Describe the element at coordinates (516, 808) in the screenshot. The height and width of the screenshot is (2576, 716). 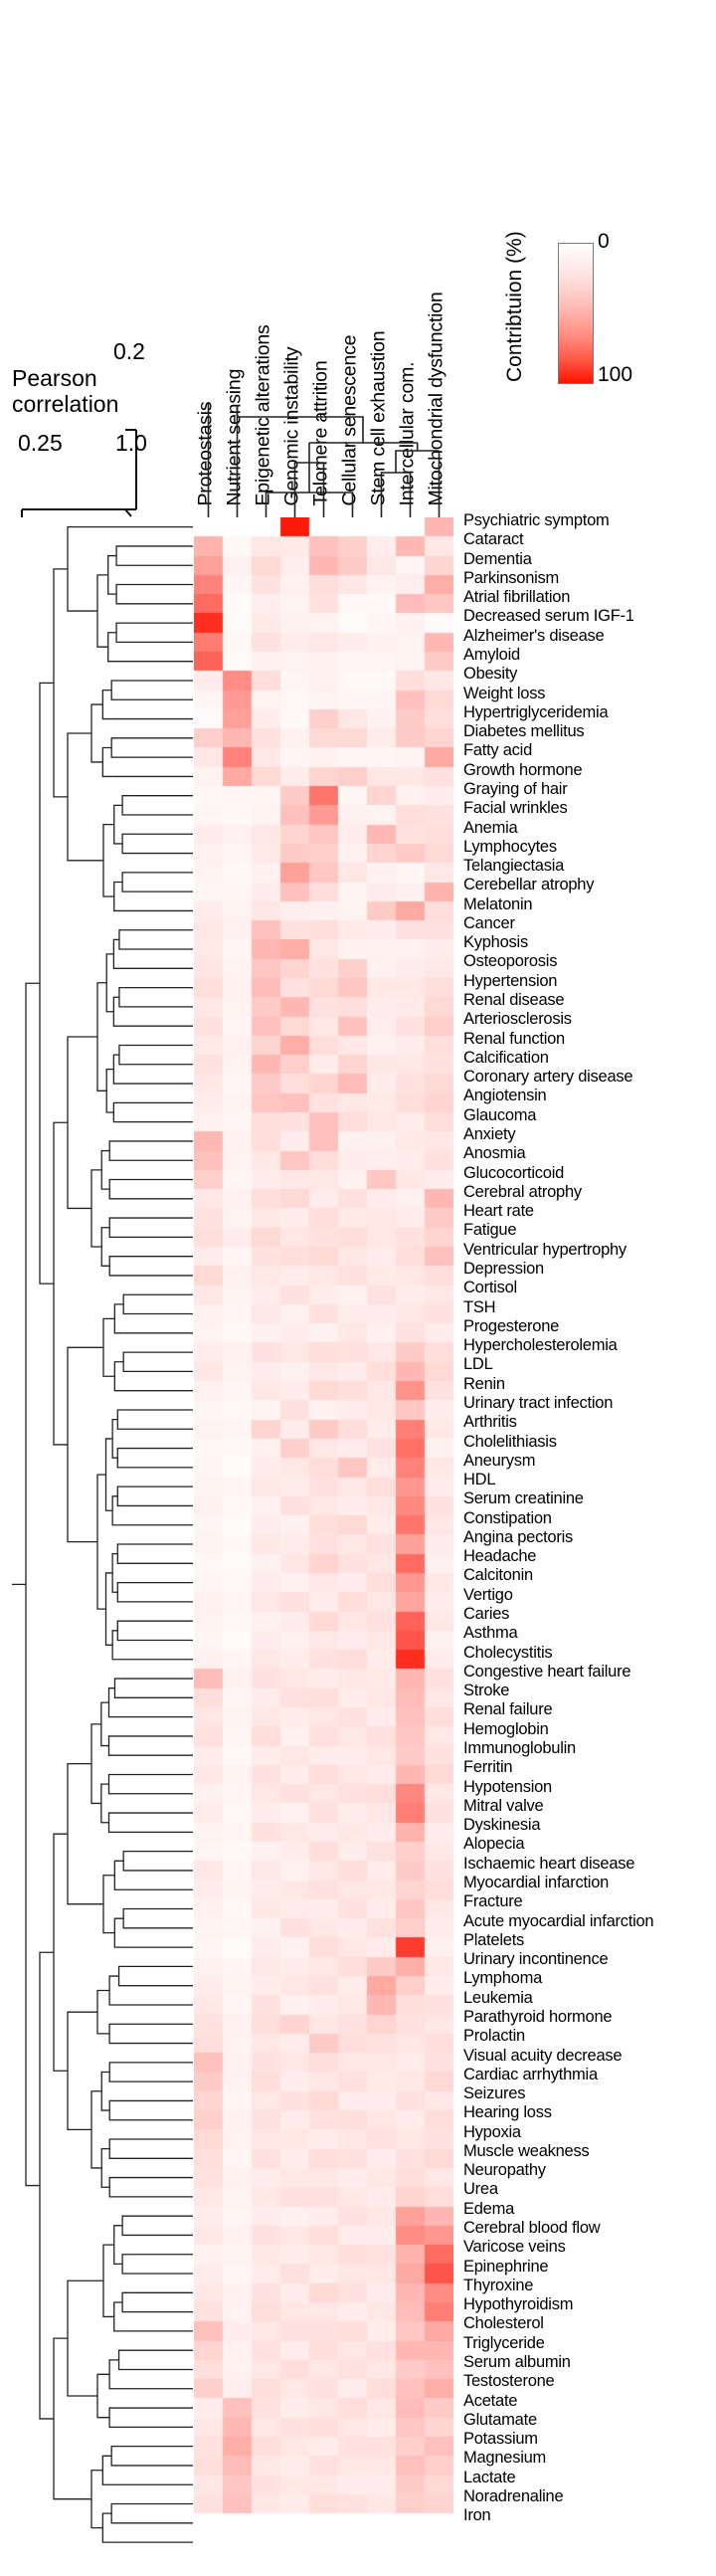
I see `row-label-15: Facial wrinkles` at that location.